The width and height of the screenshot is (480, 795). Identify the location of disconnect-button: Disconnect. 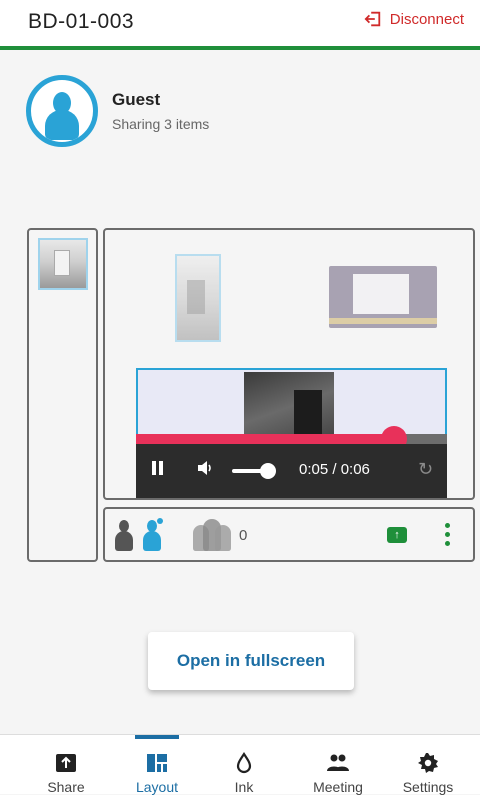
(414, 19).